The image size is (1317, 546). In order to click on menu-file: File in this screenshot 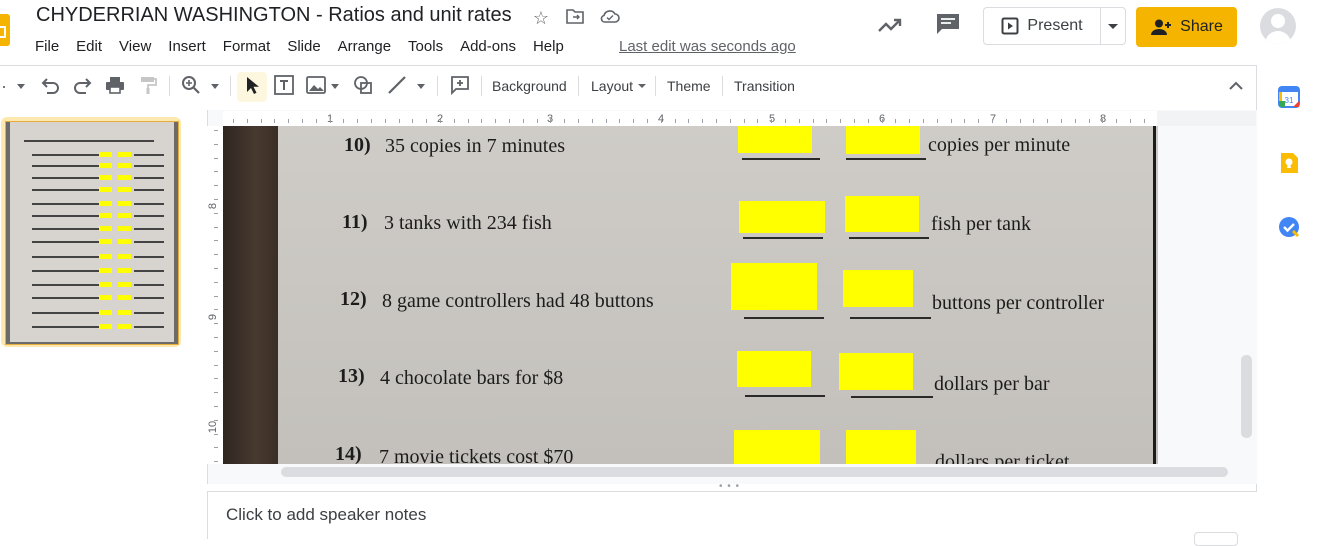, I will do `click(47, 47)`.